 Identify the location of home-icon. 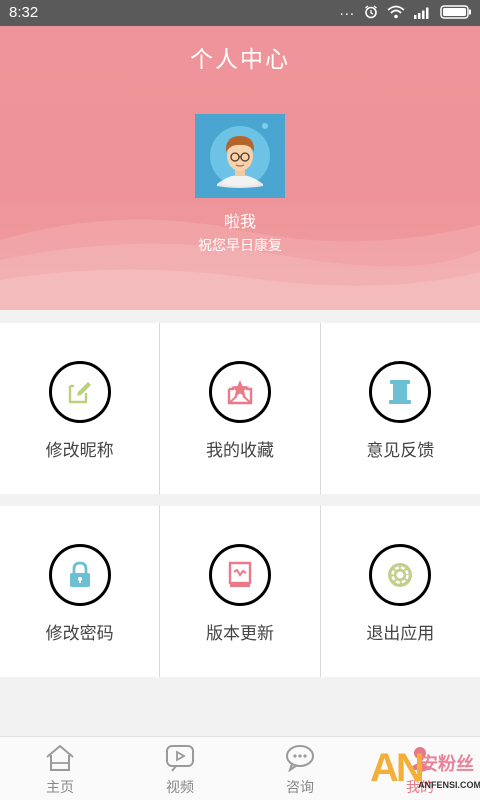
(60, 757).